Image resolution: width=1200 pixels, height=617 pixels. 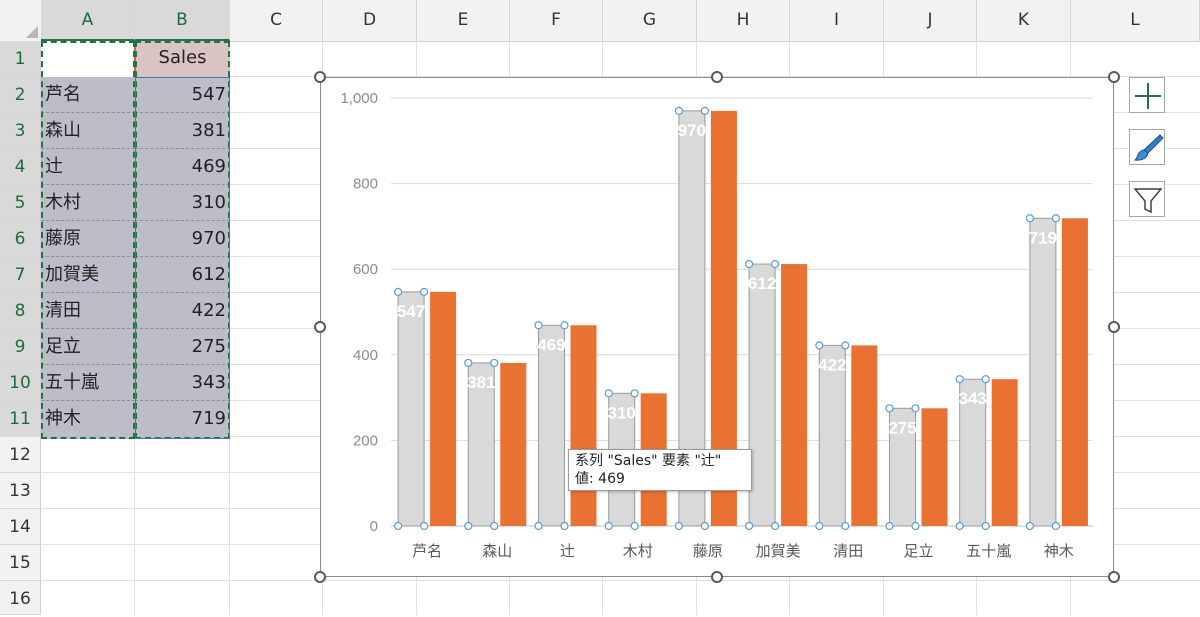 I want to click on filter-icon, so click(x=1148, y=201).